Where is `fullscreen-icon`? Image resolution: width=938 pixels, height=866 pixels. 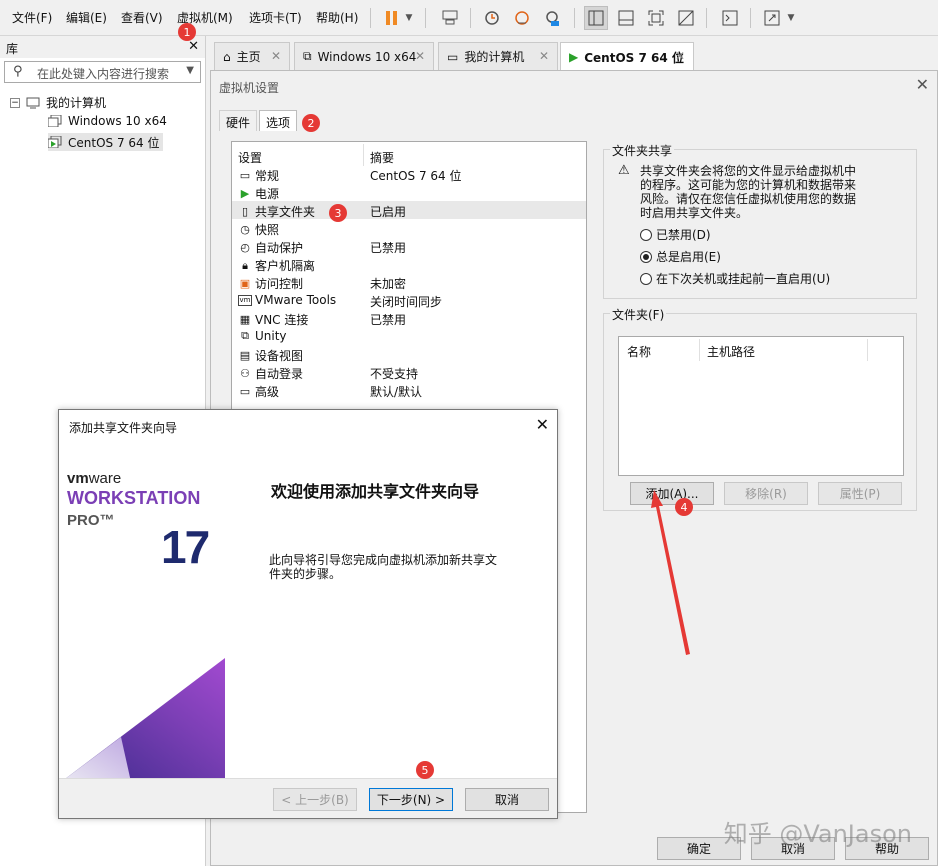 fullscreen-icon is located at coordinates (656, 18).